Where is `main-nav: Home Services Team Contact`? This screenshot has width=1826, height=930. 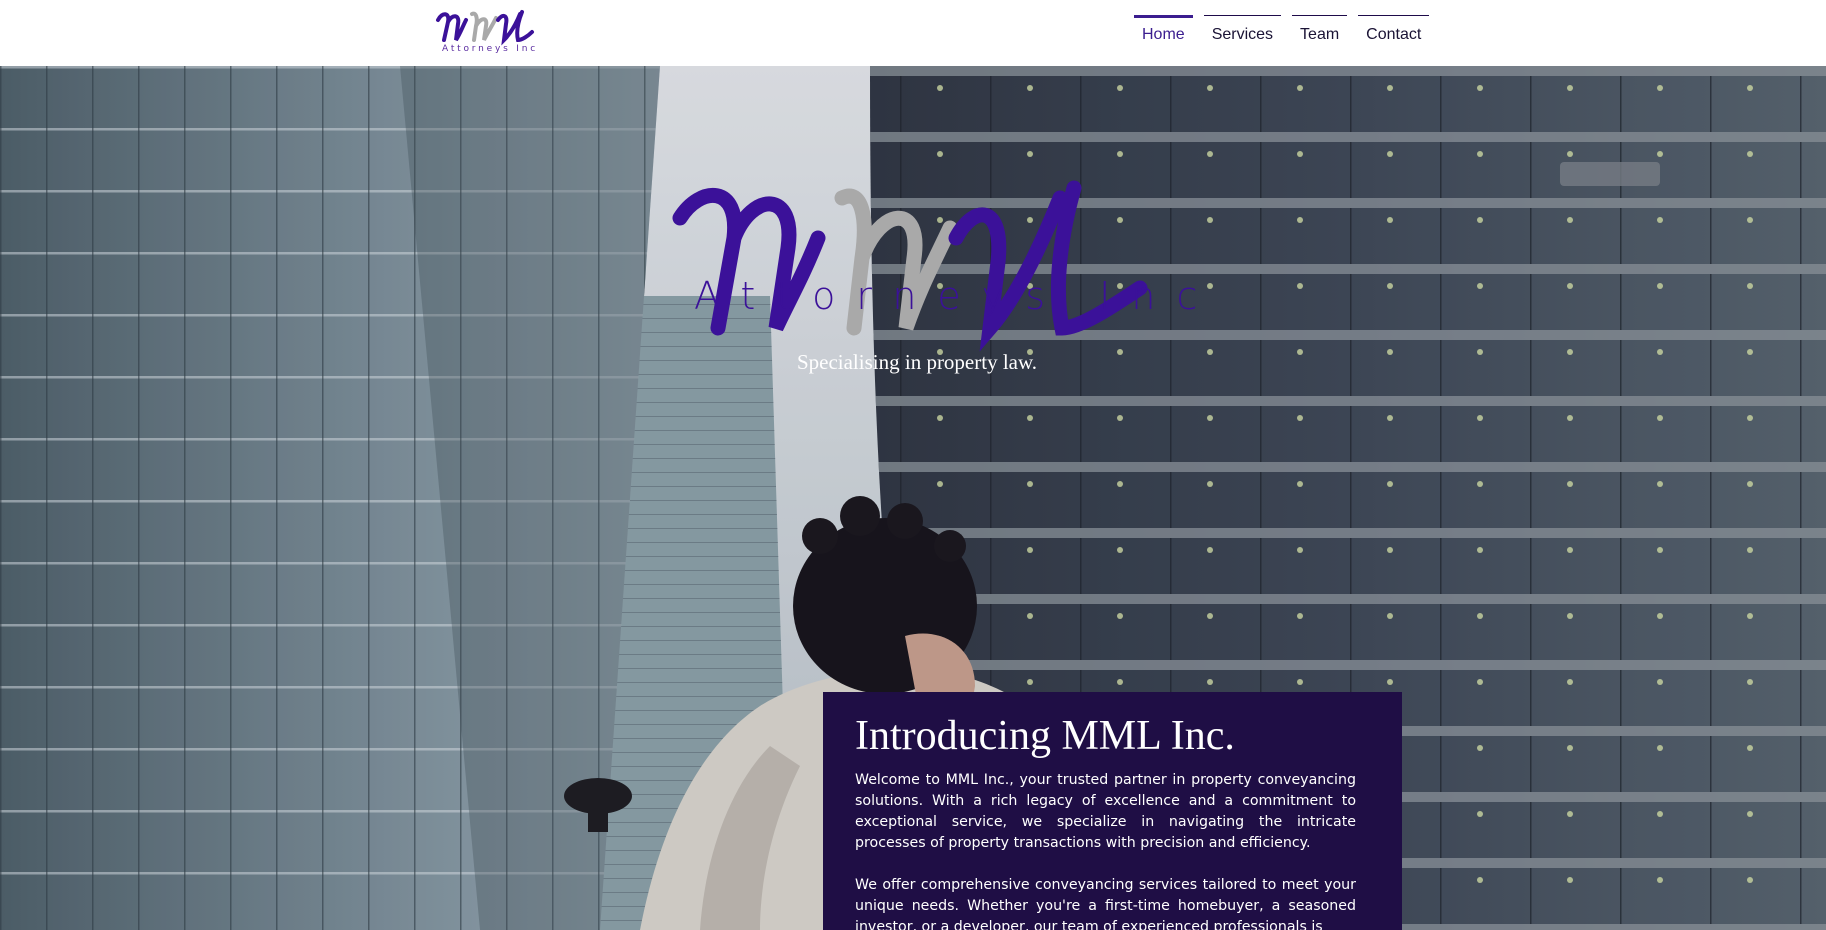 main-nav: Home Services Team Contact is located at coordinates (1282, 30).